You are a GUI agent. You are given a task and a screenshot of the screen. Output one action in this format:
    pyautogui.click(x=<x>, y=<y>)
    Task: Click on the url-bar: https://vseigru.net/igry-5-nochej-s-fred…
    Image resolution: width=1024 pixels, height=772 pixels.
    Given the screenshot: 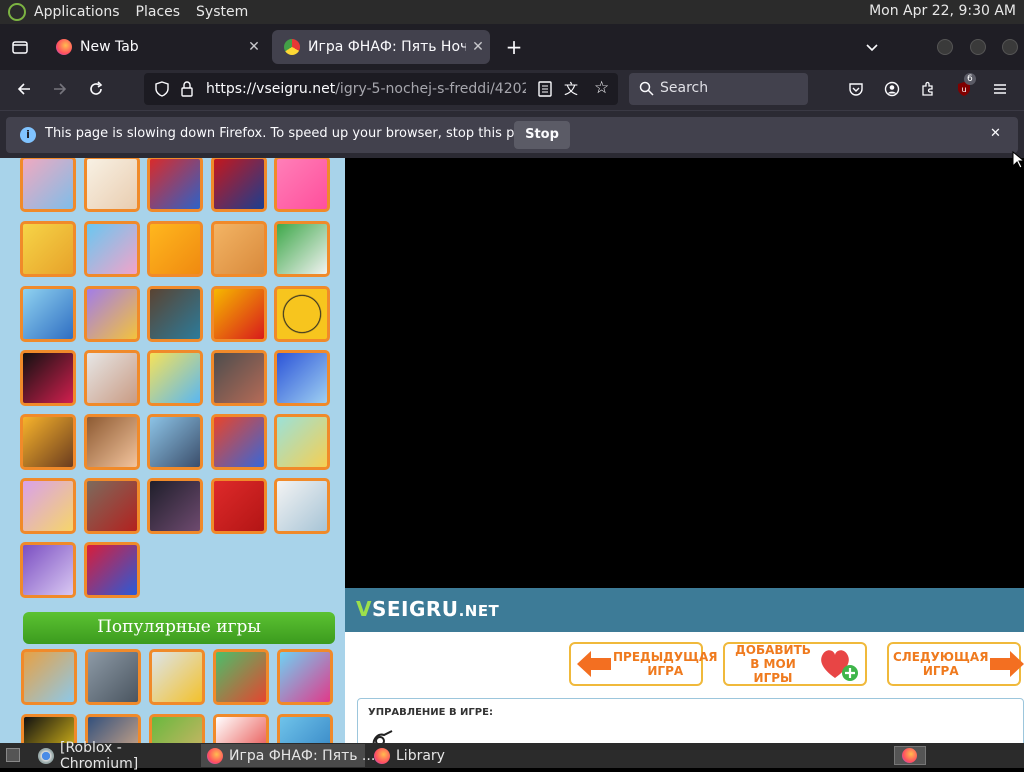 What is the action you would take?
    pyautogui.click(x=381, y=89)
    